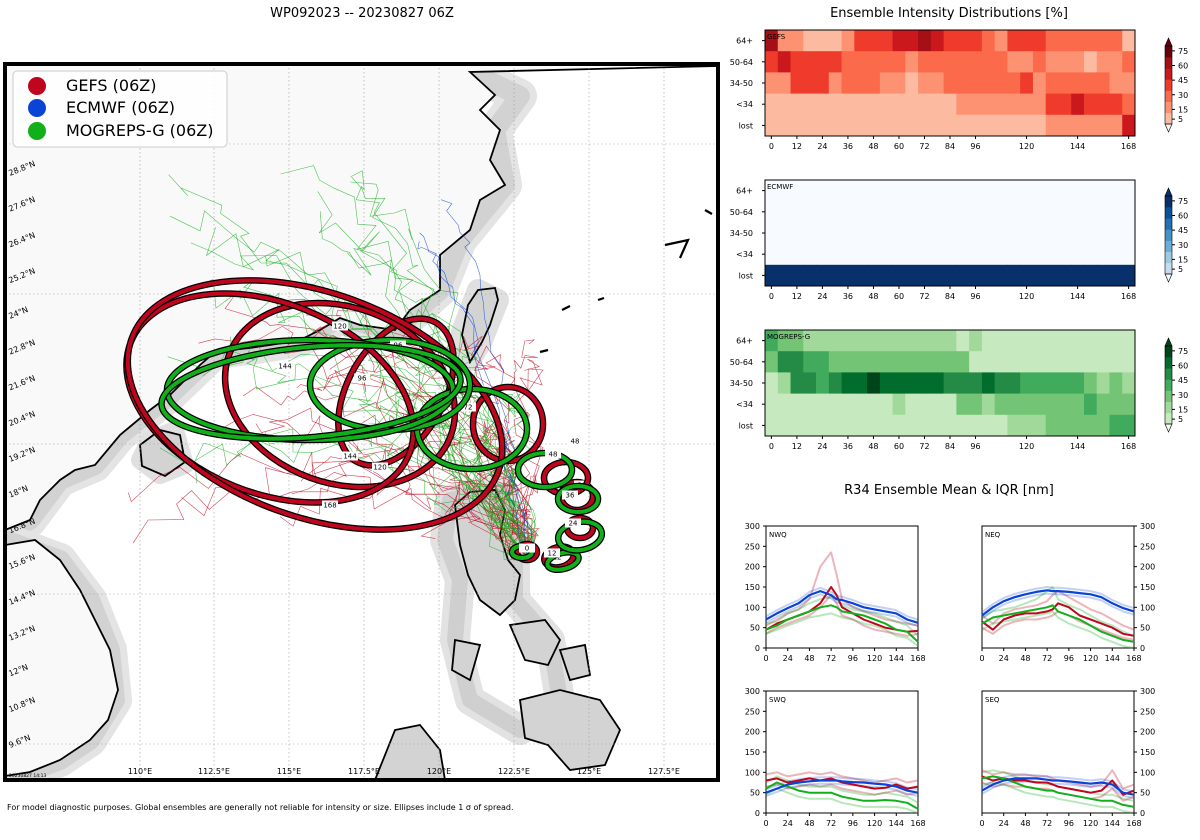  What do you see at coordinates (1025, 823) in the screenshot?
I see `x-tick-label: 48` at bounding box center [1025, 823].